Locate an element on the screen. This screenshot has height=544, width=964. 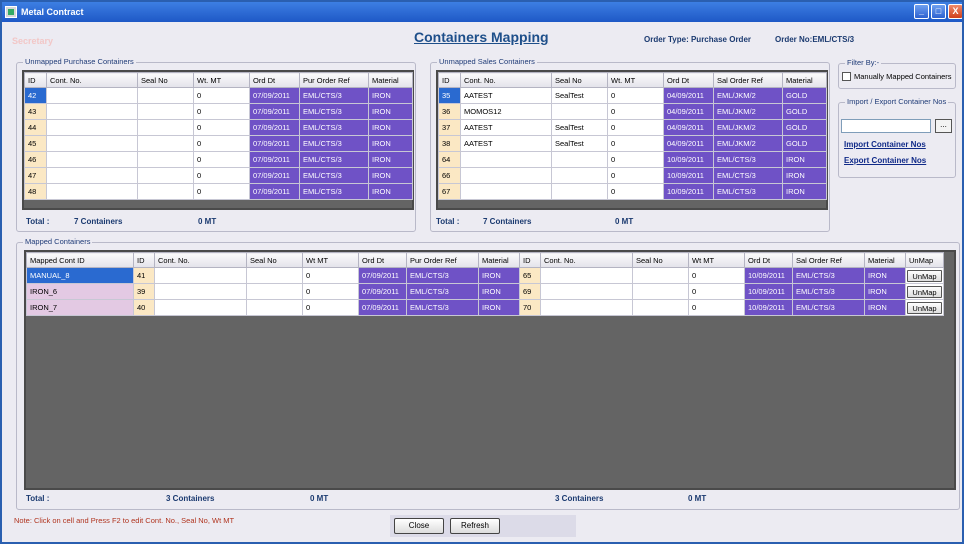
manually-mapped-checkbox is located at coordinates (846, 76).